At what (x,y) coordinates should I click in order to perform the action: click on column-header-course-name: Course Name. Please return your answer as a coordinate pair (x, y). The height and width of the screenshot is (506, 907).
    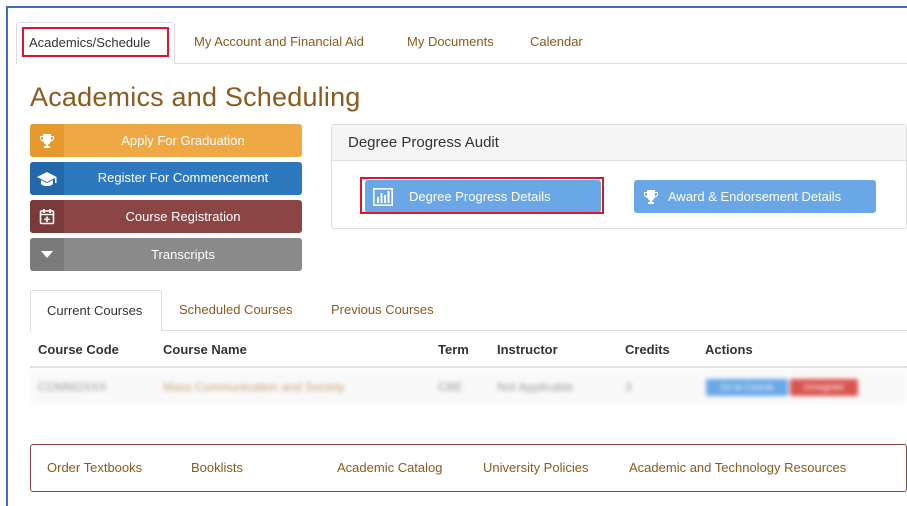
    Looking at the image, I should click on (205, 349).